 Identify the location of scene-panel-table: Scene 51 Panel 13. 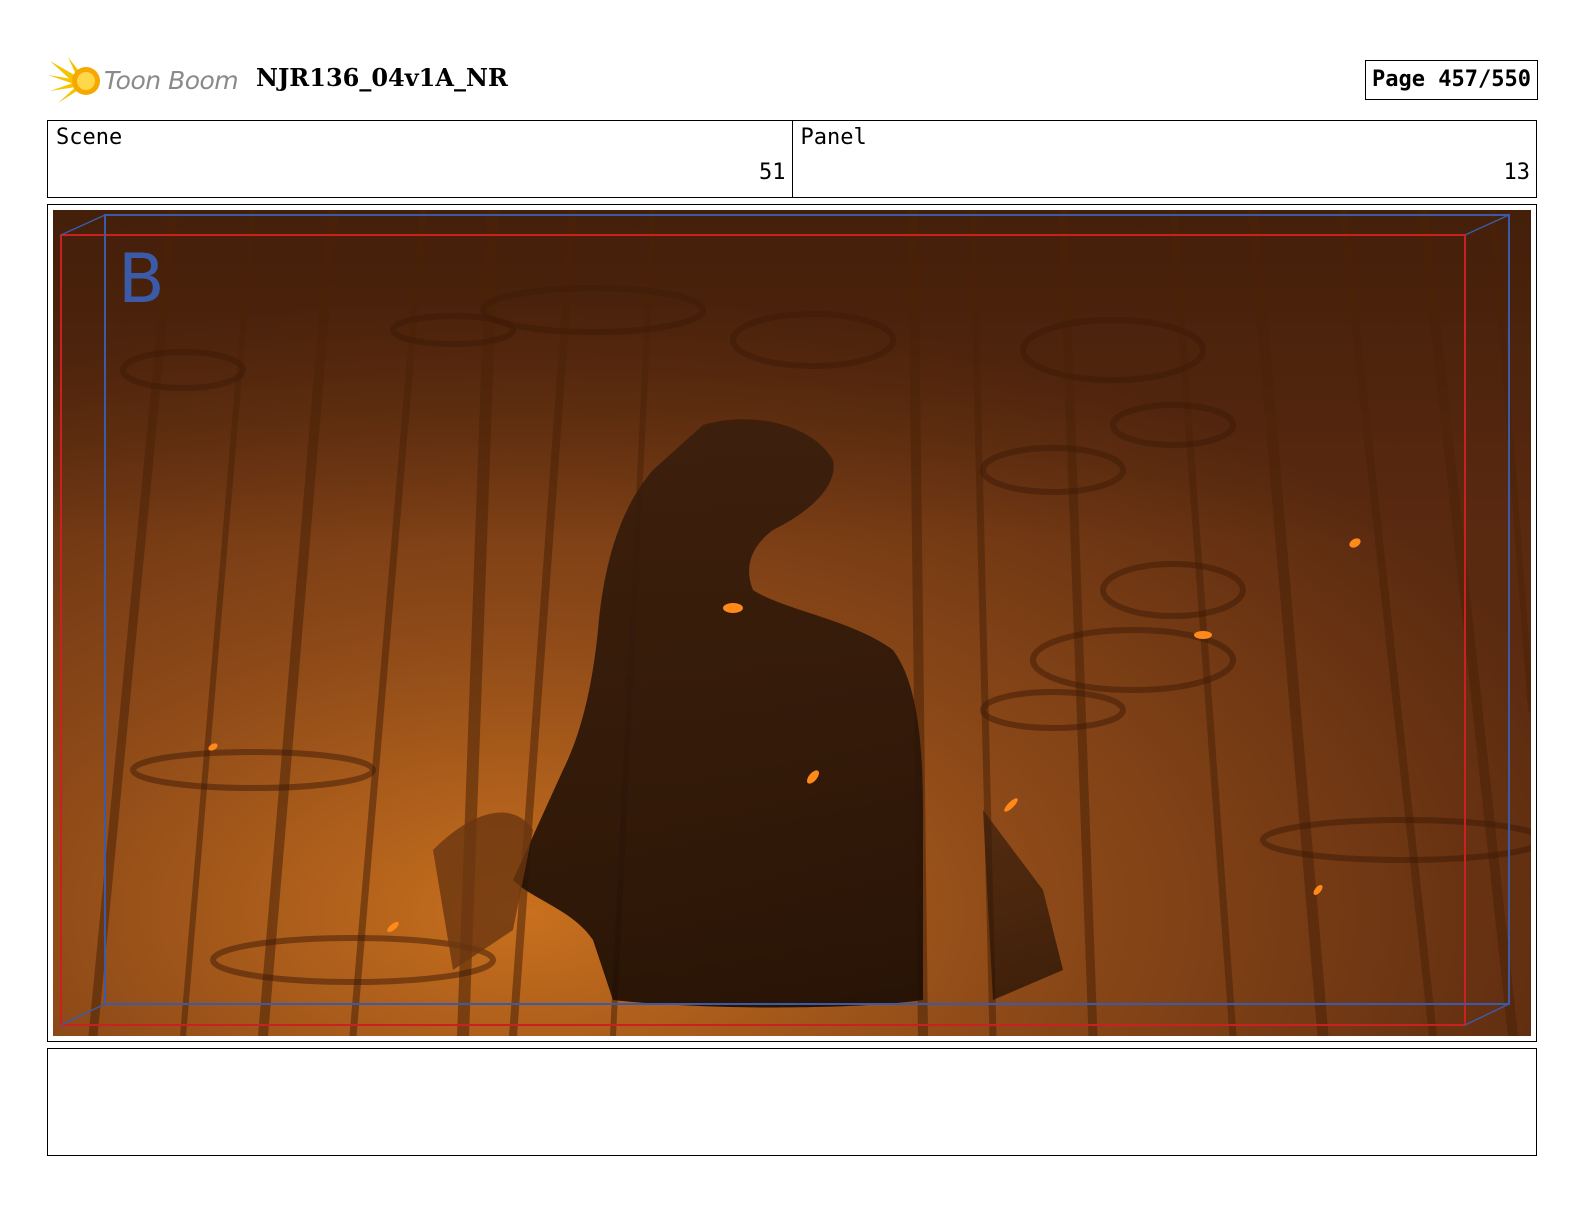
(792, 159).